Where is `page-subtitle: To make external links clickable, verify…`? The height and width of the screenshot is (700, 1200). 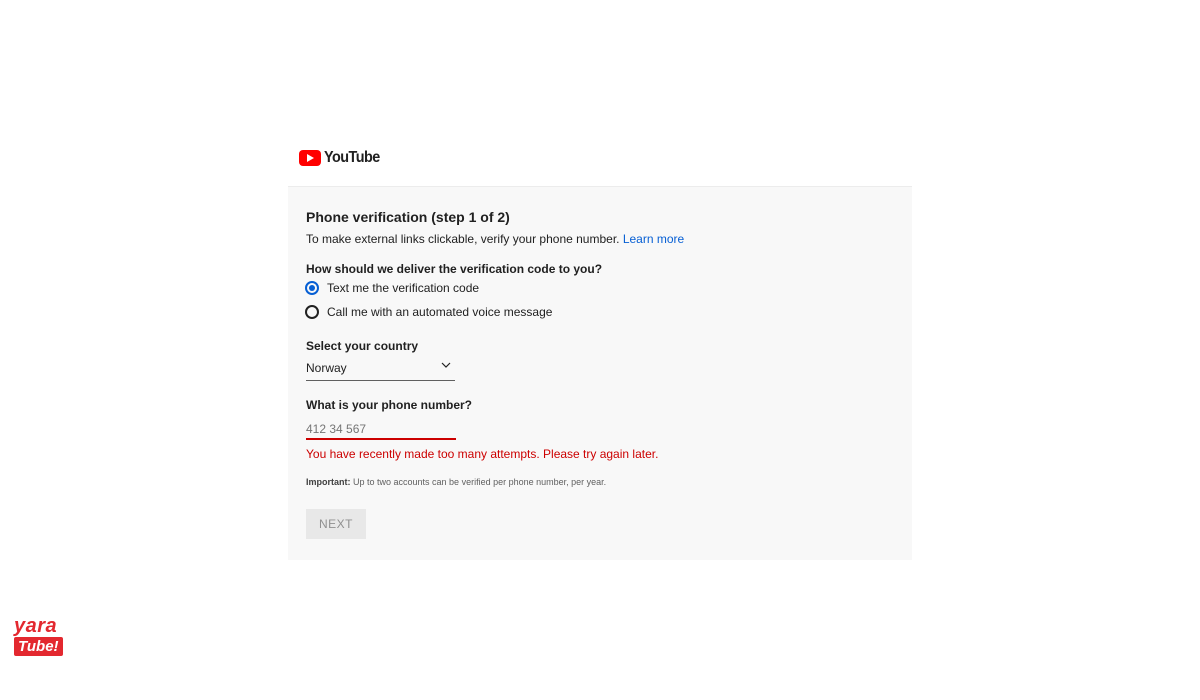
page-subtitle: To make external links clickable, verify… is located at coordinates (495, 239).